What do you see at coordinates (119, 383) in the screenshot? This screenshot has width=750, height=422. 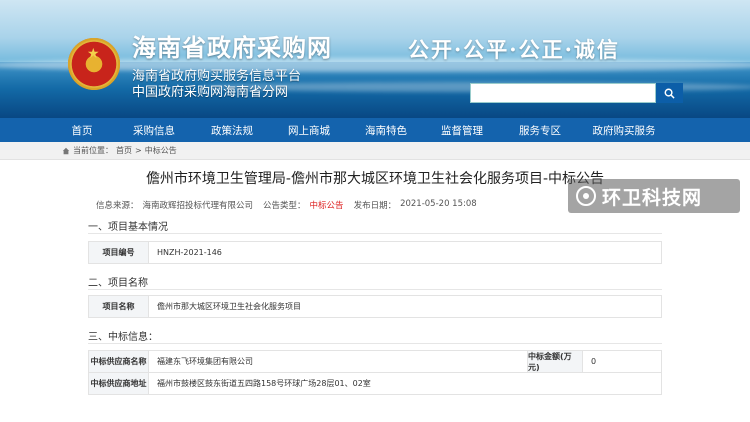 I see `winner-address-label: 中标供应商地址` at bounding box center [119, 383].